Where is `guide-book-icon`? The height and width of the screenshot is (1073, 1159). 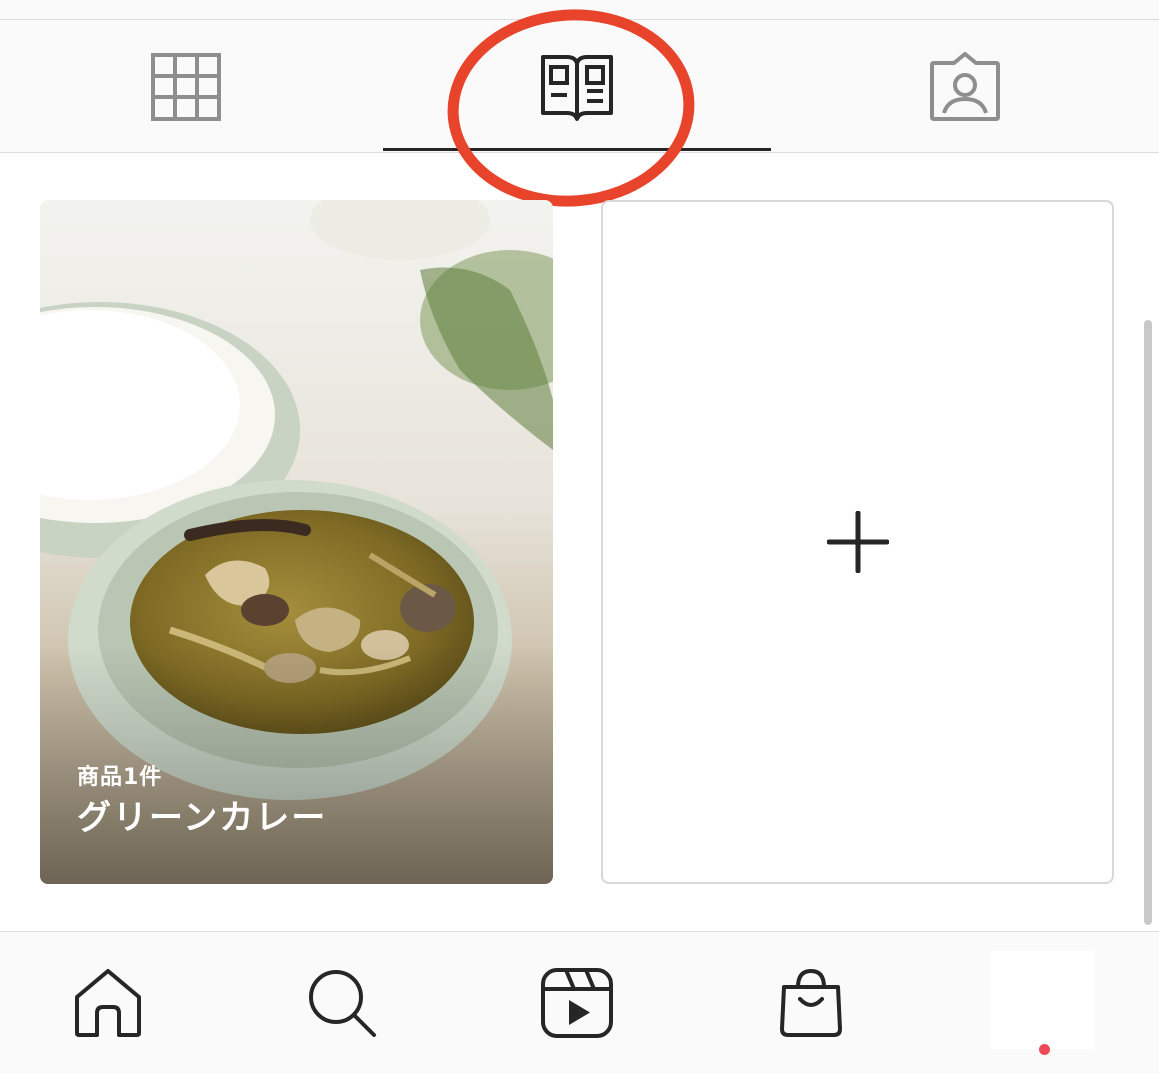 guide-book-icon is located at coordinates (577, 87).